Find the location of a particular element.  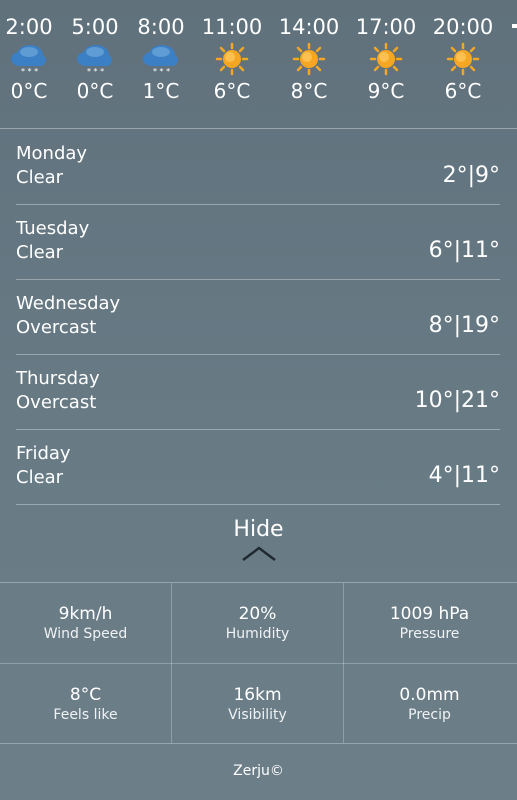

stat-feels-like: 8°C Feels like is located at coordinates (85, 704).